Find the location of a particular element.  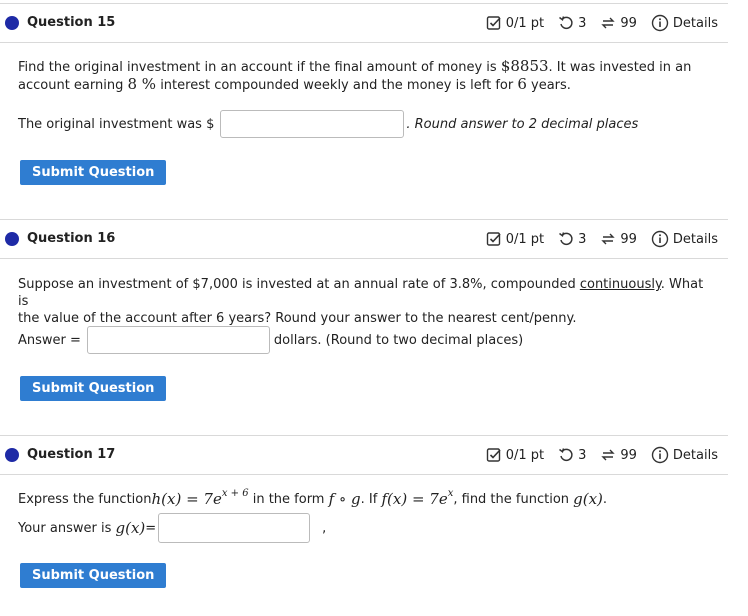

question-title: Question 17 is located at coordinates (71, 454).